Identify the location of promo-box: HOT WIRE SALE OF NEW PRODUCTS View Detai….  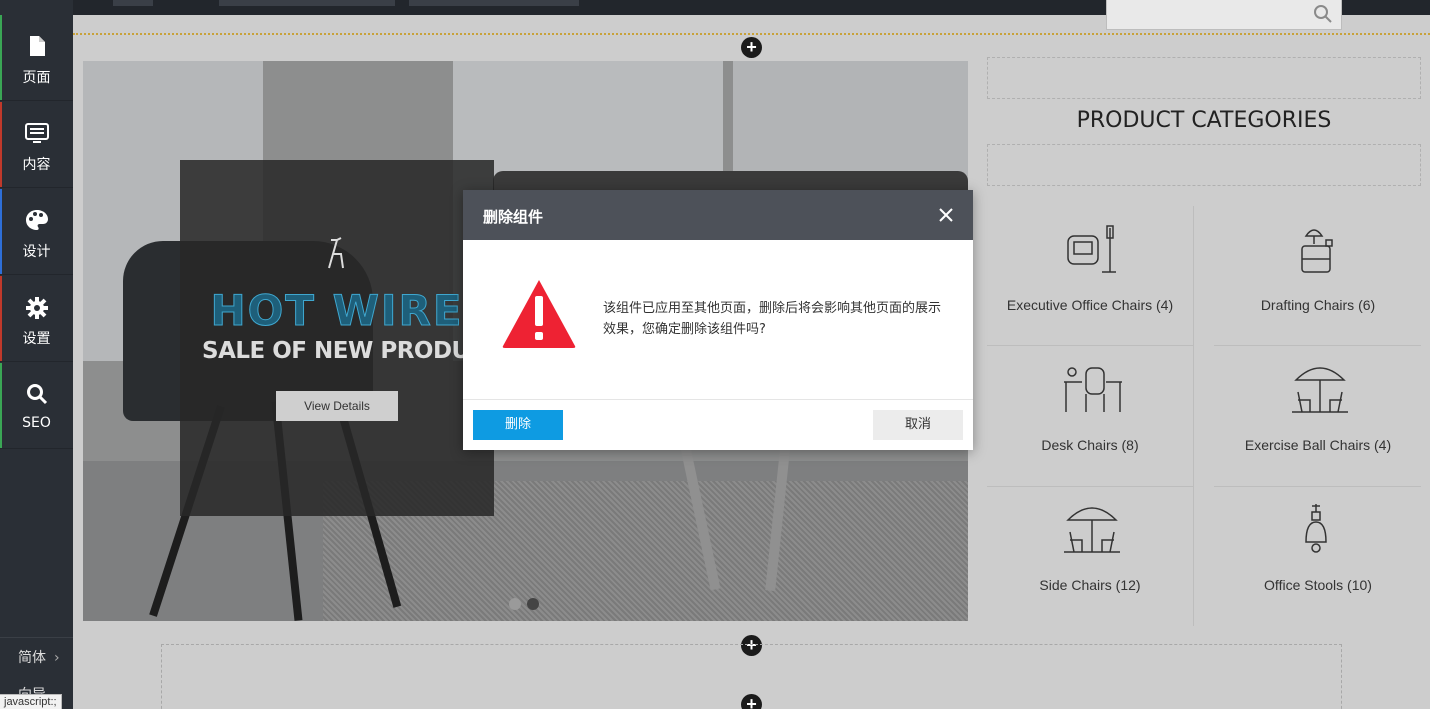
(349, 338).